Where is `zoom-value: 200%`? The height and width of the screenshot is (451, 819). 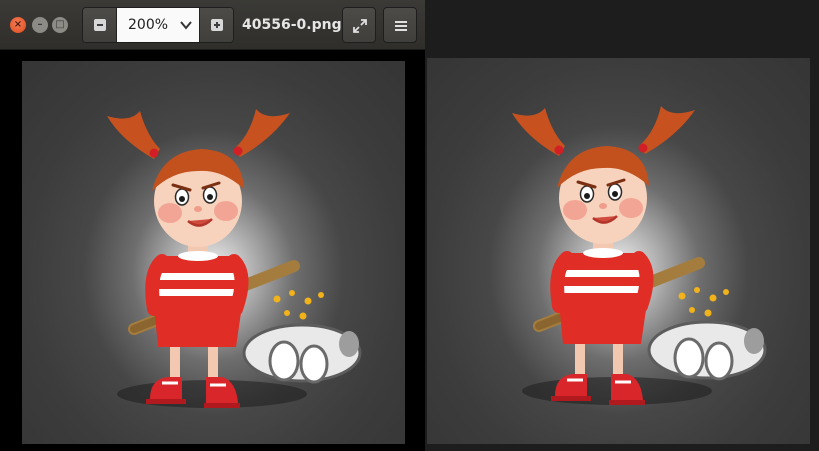 zoom-value: 200% is located at coordinates (148, 25).